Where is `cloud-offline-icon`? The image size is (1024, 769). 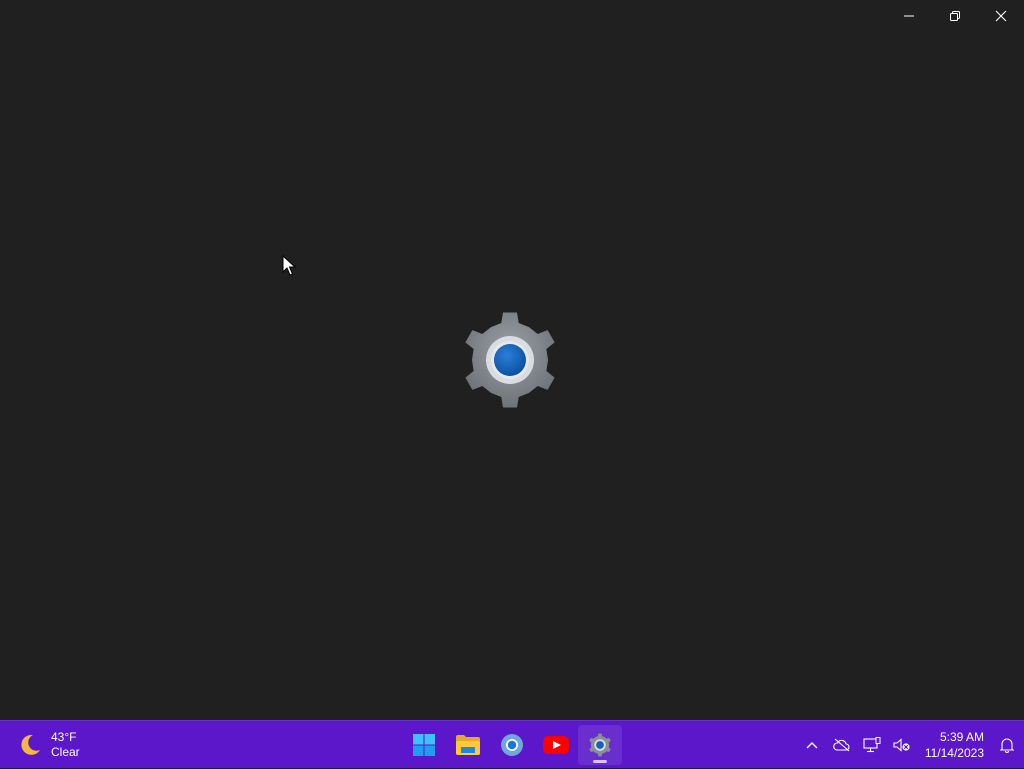 cloud-offline-icon is located at coordinates (841, 745).